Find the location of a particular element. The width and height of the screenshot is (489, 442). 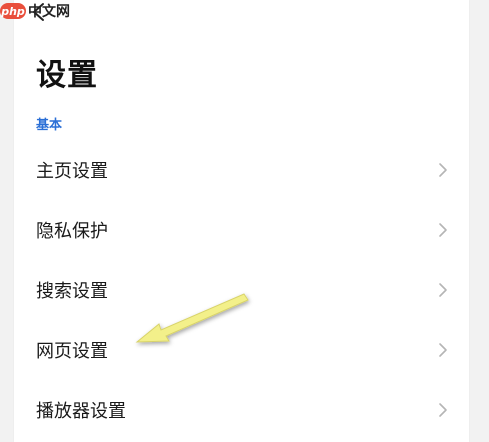

menu-item-search-settings: 搜索设置 is located at coordinates (241, 290).